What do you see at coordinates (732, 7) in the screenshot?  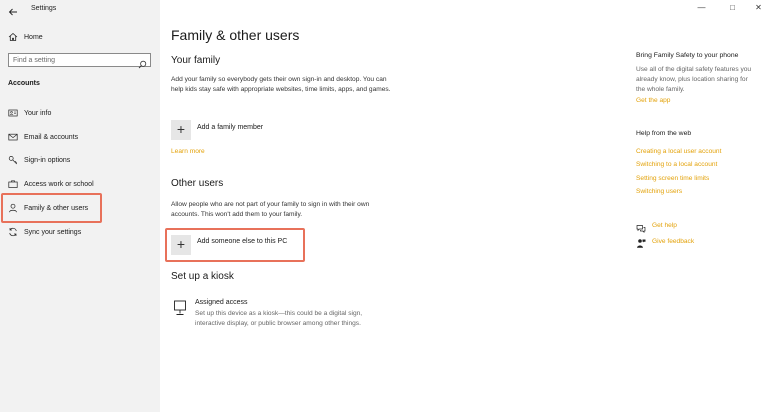 I see `maximize-button: □` at bounding box center [732, 7].